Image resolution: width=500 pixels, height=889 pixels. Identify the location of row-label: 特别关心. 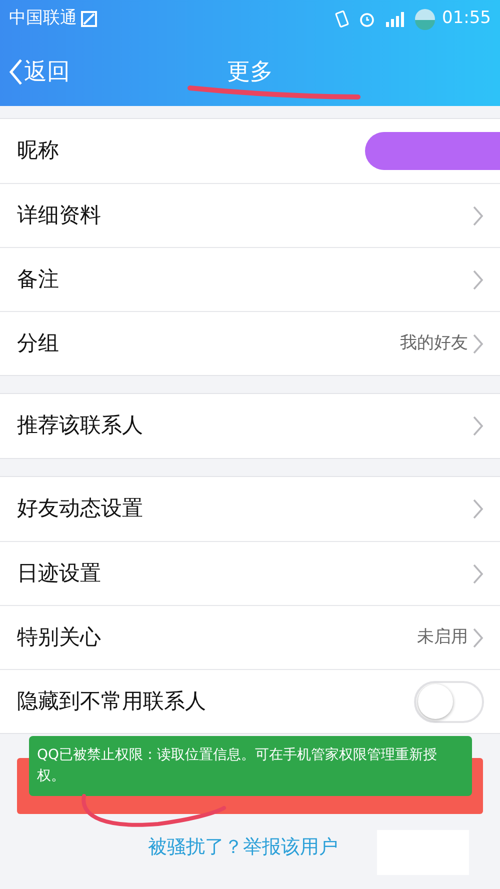
(59, 637).